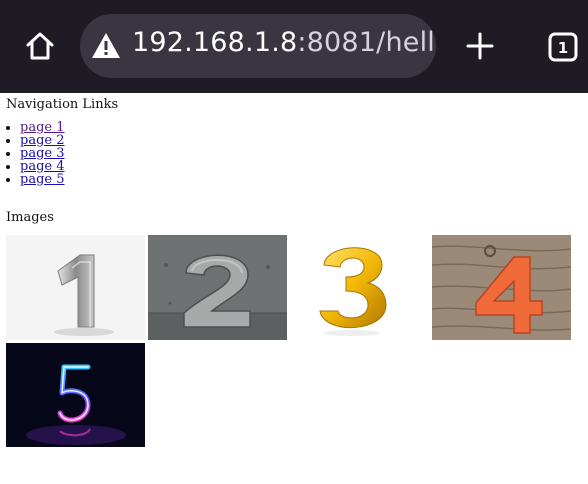 The image size is (588, 484). I want to click on plus-icon, so click(480, 46).